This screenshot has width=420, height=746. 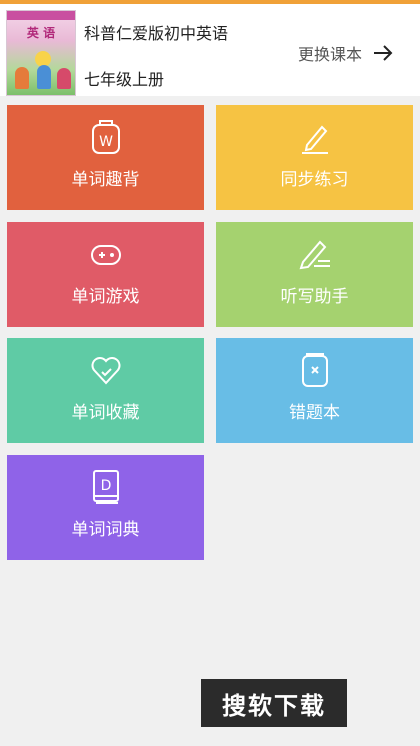 What do you see at coordinates (274, 703) in the screenshot?
I see `watermark-logo: 搜软下载` at bounding box center [274, 703].